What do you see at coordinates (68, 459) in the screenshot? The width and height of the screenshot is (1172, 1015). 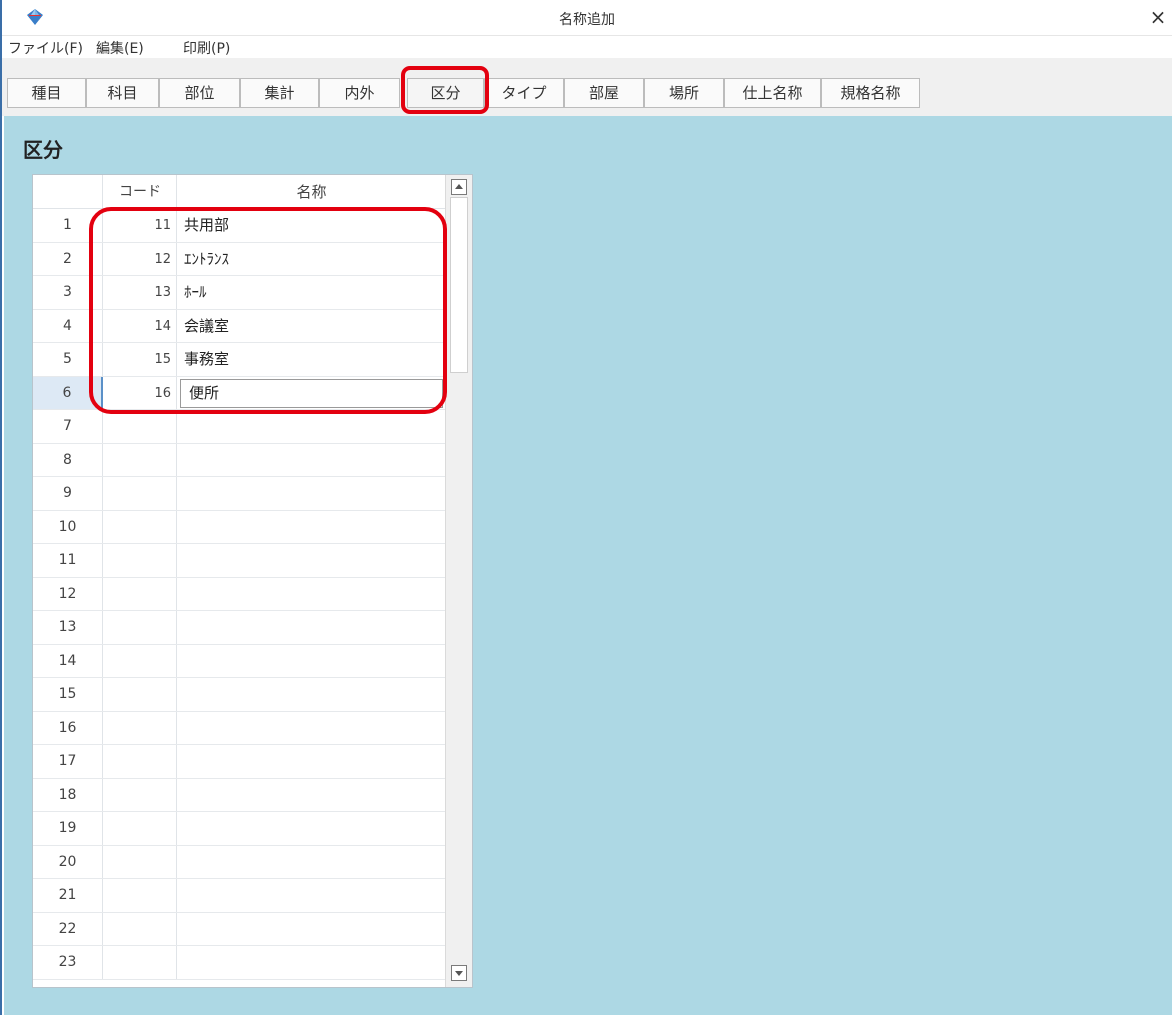 I see `row-number: 8` at bounding box center [68, 459].